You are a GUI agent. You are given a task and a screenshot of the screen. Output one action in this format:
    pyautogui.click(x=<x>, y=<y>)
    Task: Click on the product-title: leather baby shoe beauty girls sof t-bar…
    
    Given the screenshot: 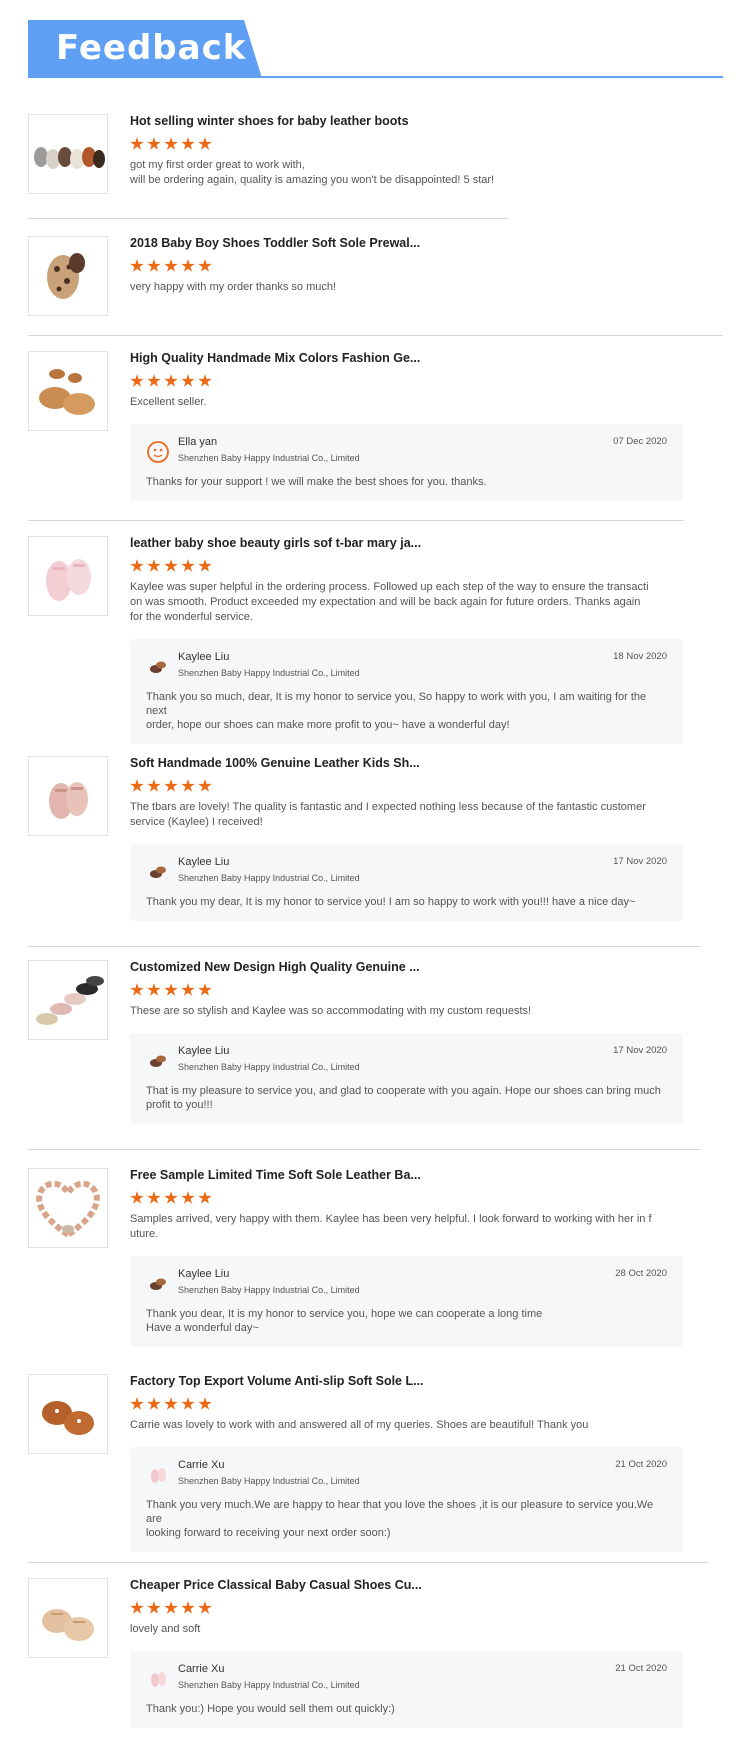 What is the action you would take?
    pyautogui.click(x=410, y=544)
    